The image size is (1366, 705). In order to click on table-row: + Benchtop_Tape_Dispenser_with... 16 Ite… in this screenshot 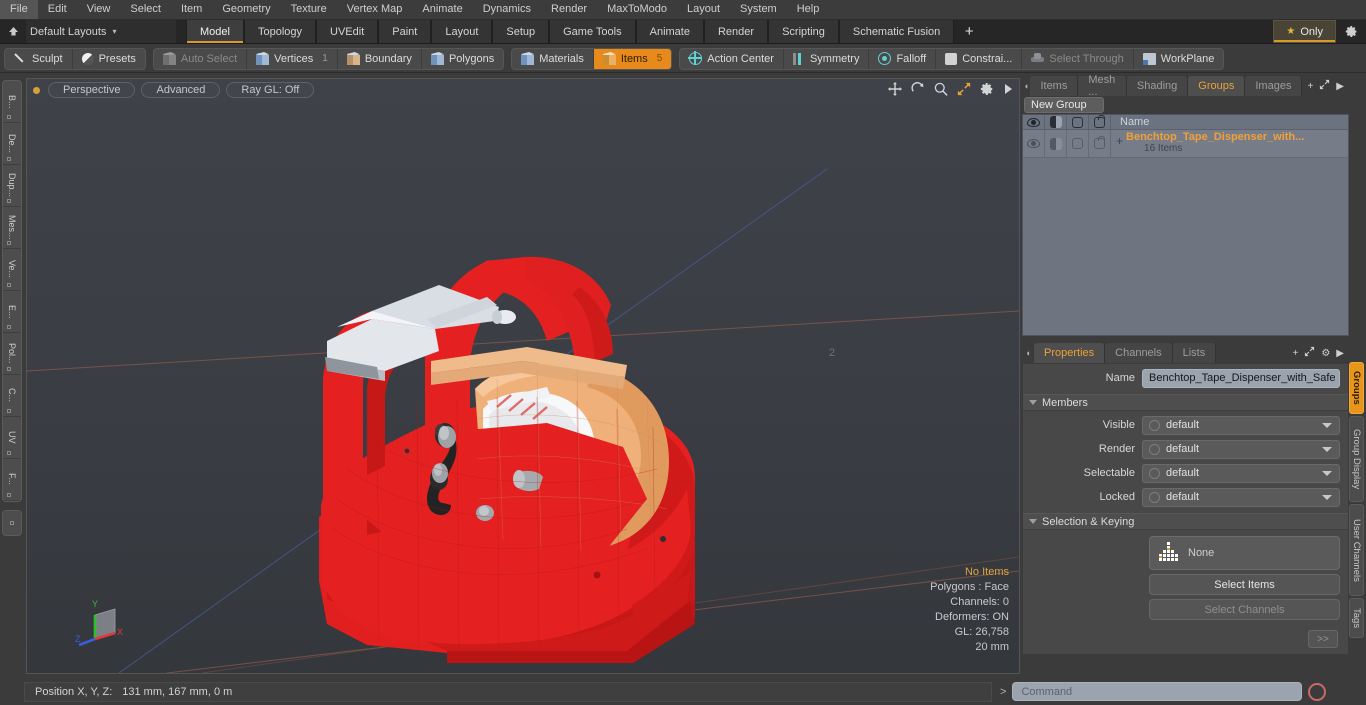, I will do `click(1185, 144)`.